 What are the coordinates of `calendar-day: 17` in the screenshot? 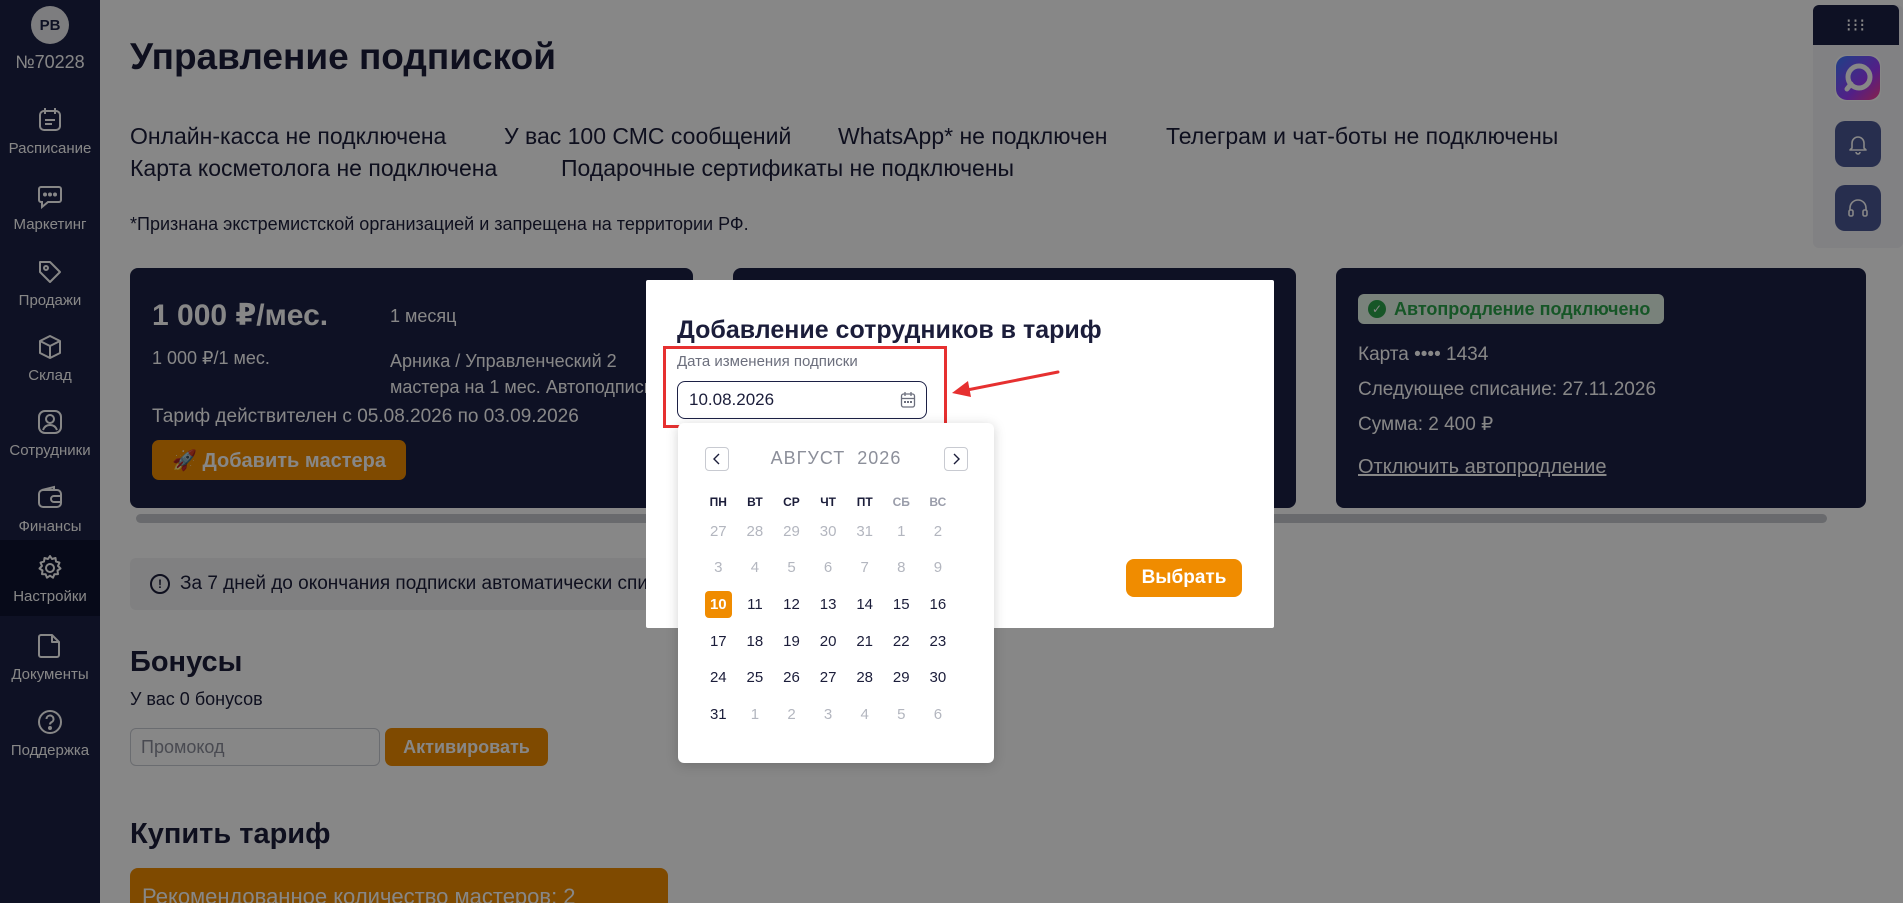 It's located at (718, 641).